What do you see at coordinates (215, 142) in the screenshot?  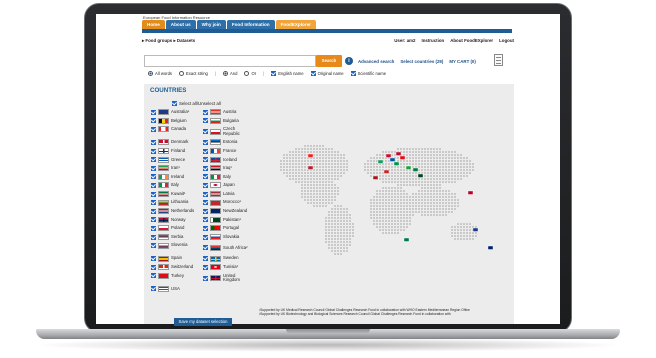 I see `ee-flag-icon` at bounding box center [215, 142].